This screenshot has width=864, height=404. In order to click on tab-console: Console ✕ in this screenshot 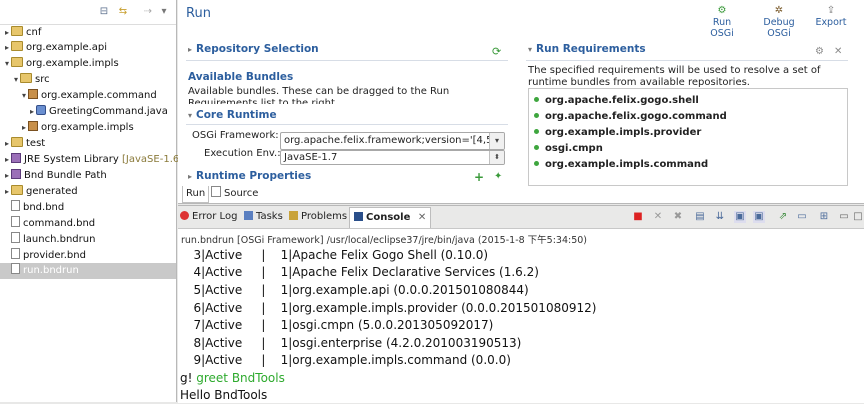, I will do `click(390, 217)`.